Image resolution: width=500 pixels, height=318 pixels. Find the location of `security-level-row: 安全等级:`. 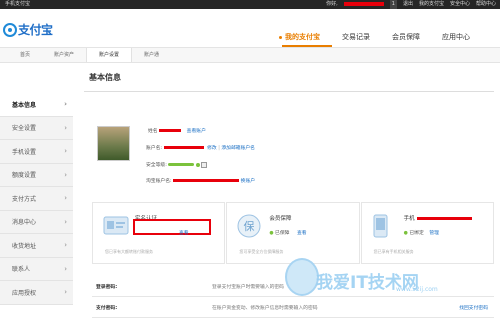

security-level-row: 安全等级: is located at coordinates (177, 164).